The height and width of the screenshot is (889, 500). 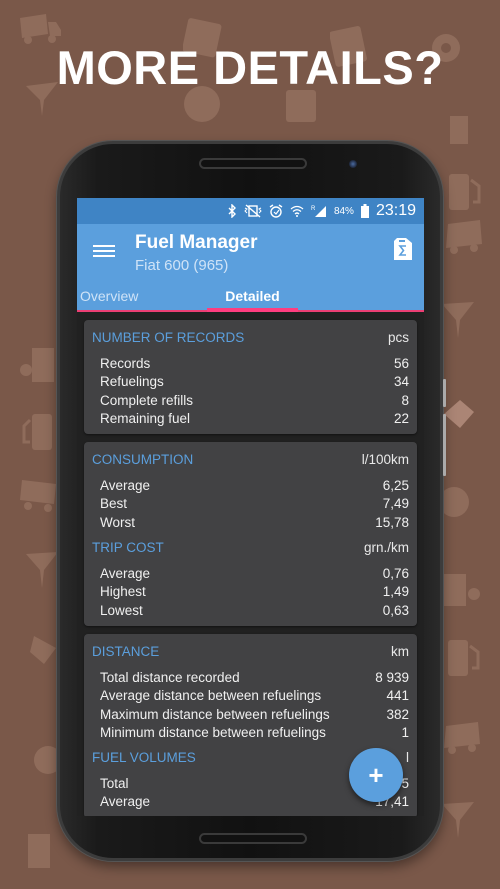 I want to click on front-camera, so click(x=353, y=164).